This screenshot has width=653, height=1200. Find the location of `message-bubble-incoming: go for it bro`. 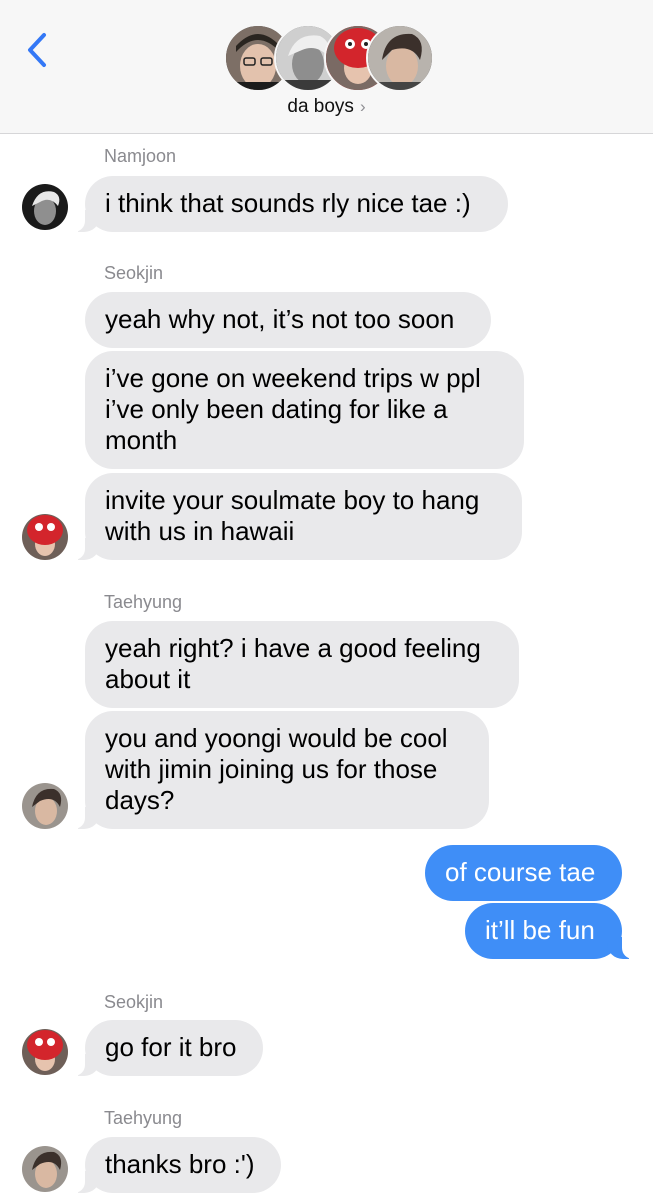

message-bubble-incoming: go for it bro is located at coordinates (167, 1048).